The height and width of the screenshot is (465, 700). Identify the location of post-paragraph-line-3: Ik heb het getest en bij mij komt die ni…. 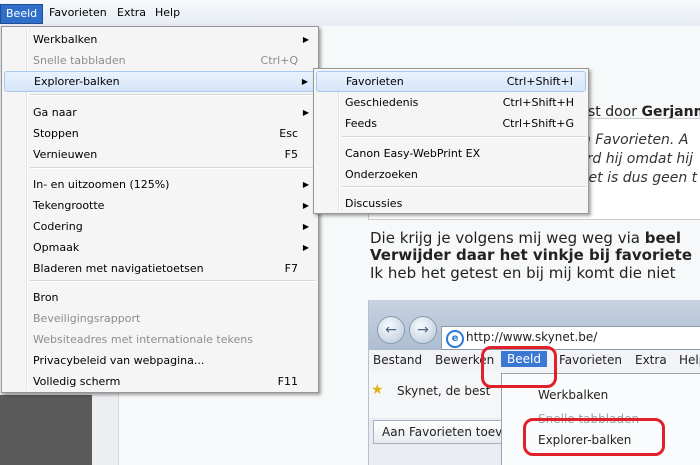
(523, 273).